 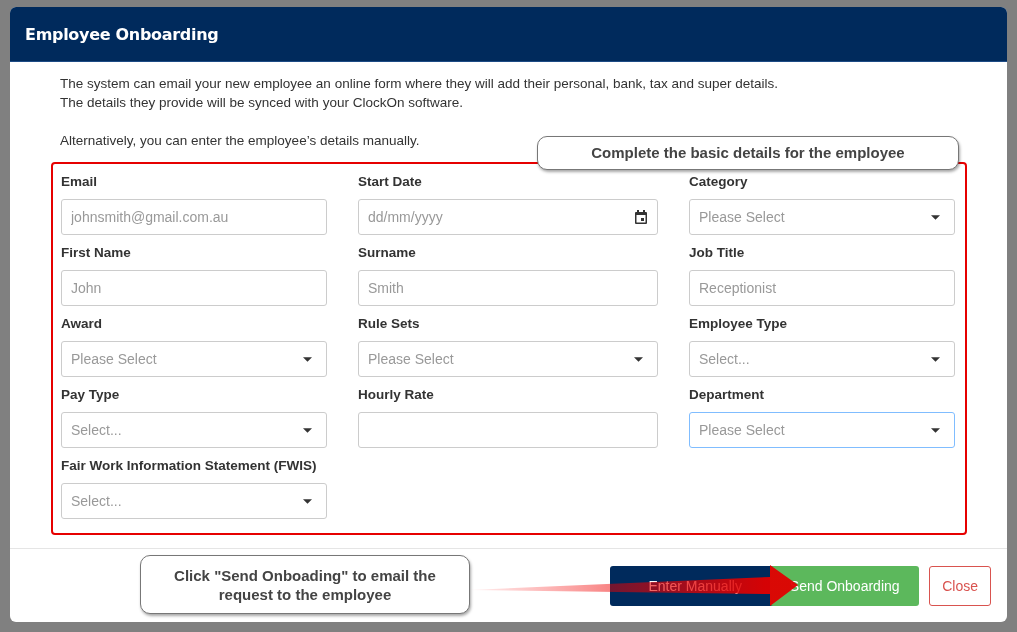 What do you see at coordinates (194, 217) in the screenshot?
I see `input-field: johnsmith@gmail.com.au` at bounding box center [194, 217].